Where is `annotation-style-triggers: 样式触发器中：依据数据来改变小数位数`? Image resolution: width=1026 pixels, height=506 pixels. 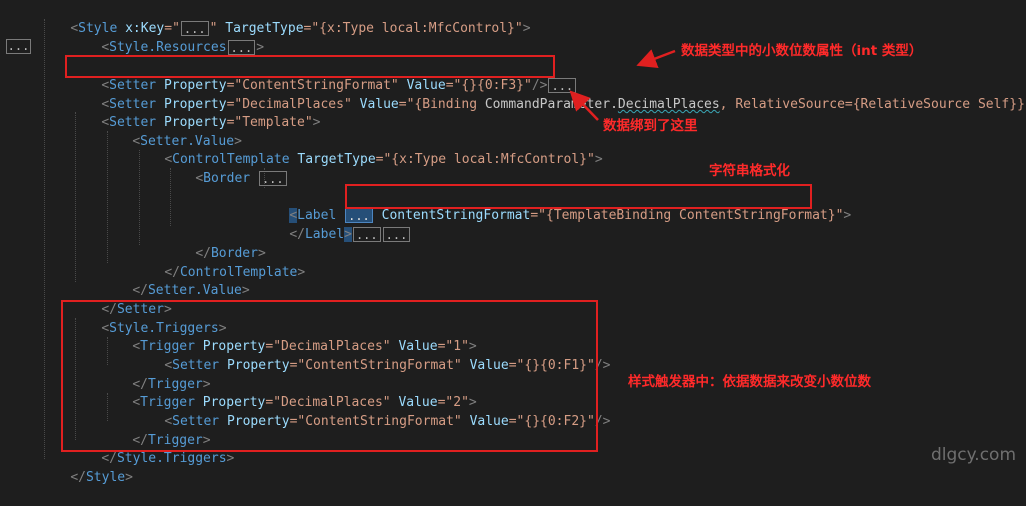 annotation-style-triggers: 样式触发器中：依据数据来改变小数位数 is located at coordinates (749, 382).